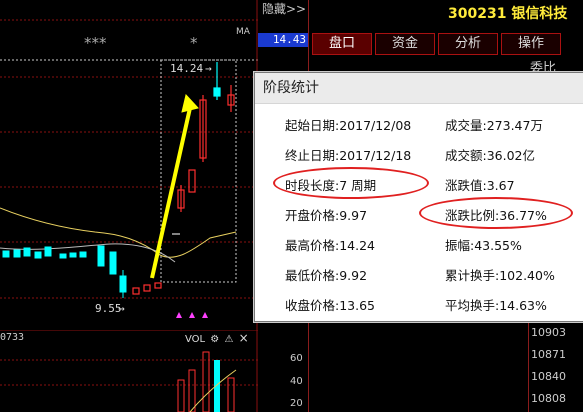 This screenshot has width=583, height=412. What do you see at coordinates (214, 339) in the screenshot?
I see `gear-icon: ⚙` at bounding box center [214, 339].